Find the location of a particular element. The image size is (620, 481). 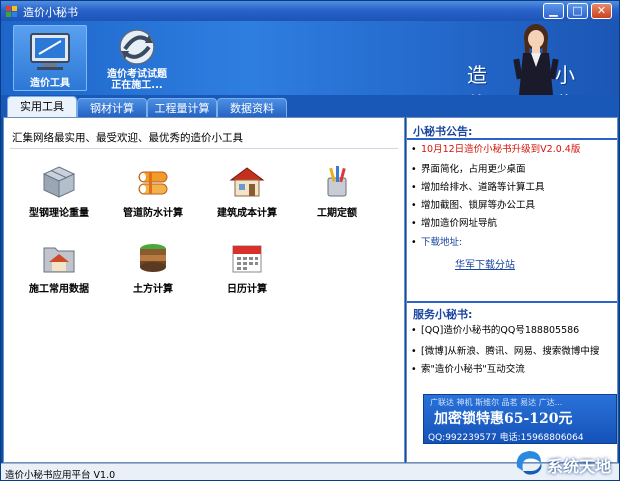

tool-earthwork-label: 土方计算 is located at coordinates (153, 289).